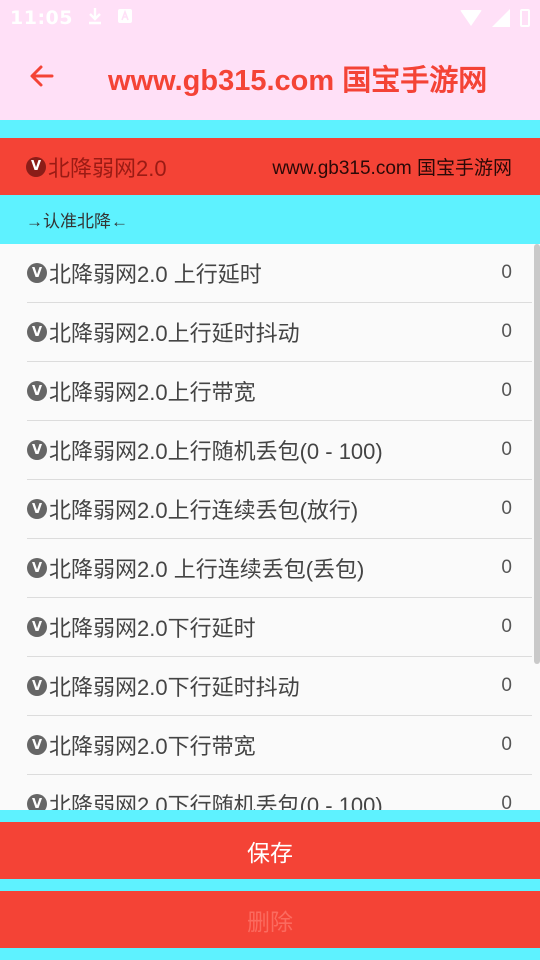 The image size is (540, 960). Describe the element at coordinates (279, 273) in the screenshot. I see `list-item: V 北降弱网2.0 上行延时 0` at that location.